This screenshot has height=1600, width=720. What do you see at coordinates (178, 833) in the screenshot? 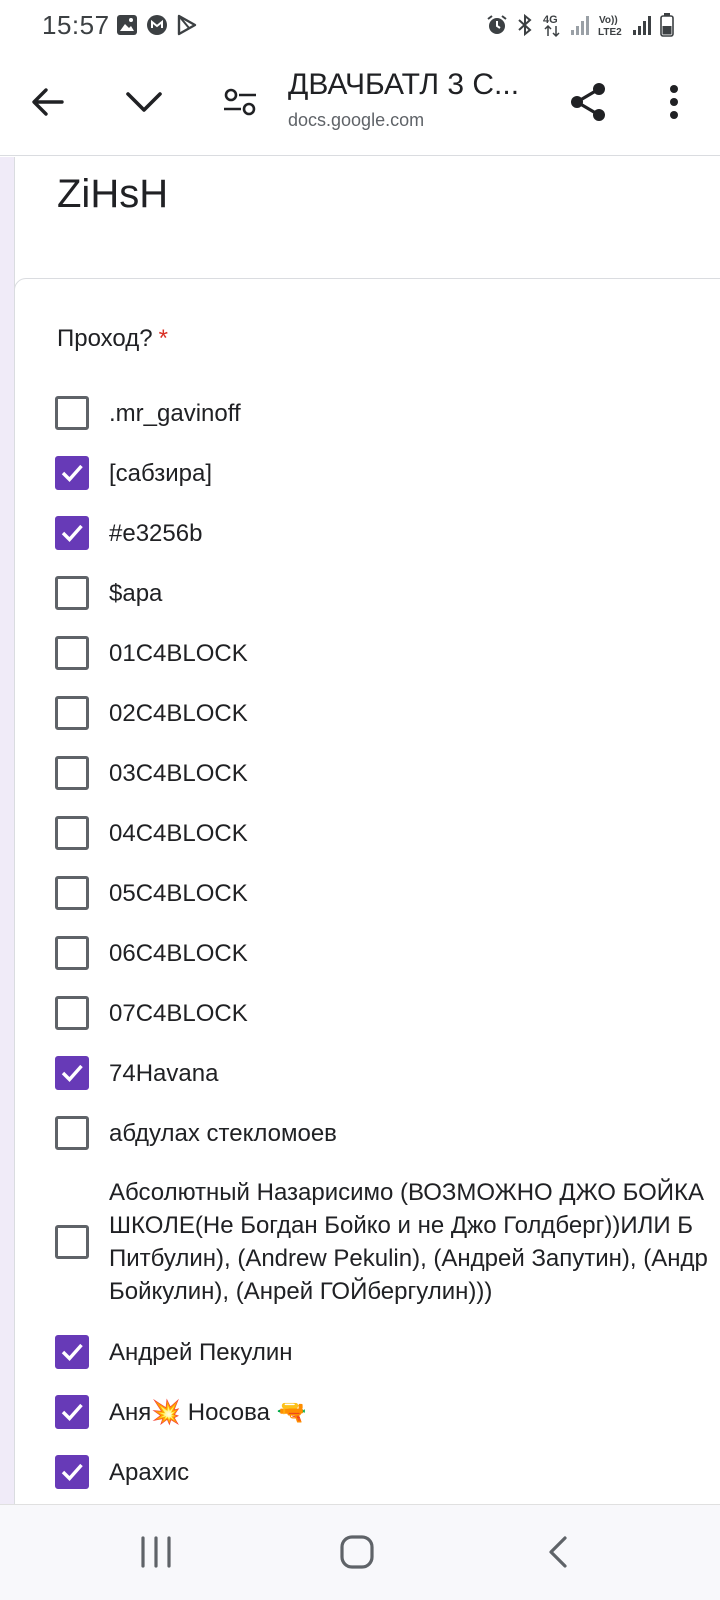
I see `option-label: 04C4BLOCK` at bounding box center [178, 833].